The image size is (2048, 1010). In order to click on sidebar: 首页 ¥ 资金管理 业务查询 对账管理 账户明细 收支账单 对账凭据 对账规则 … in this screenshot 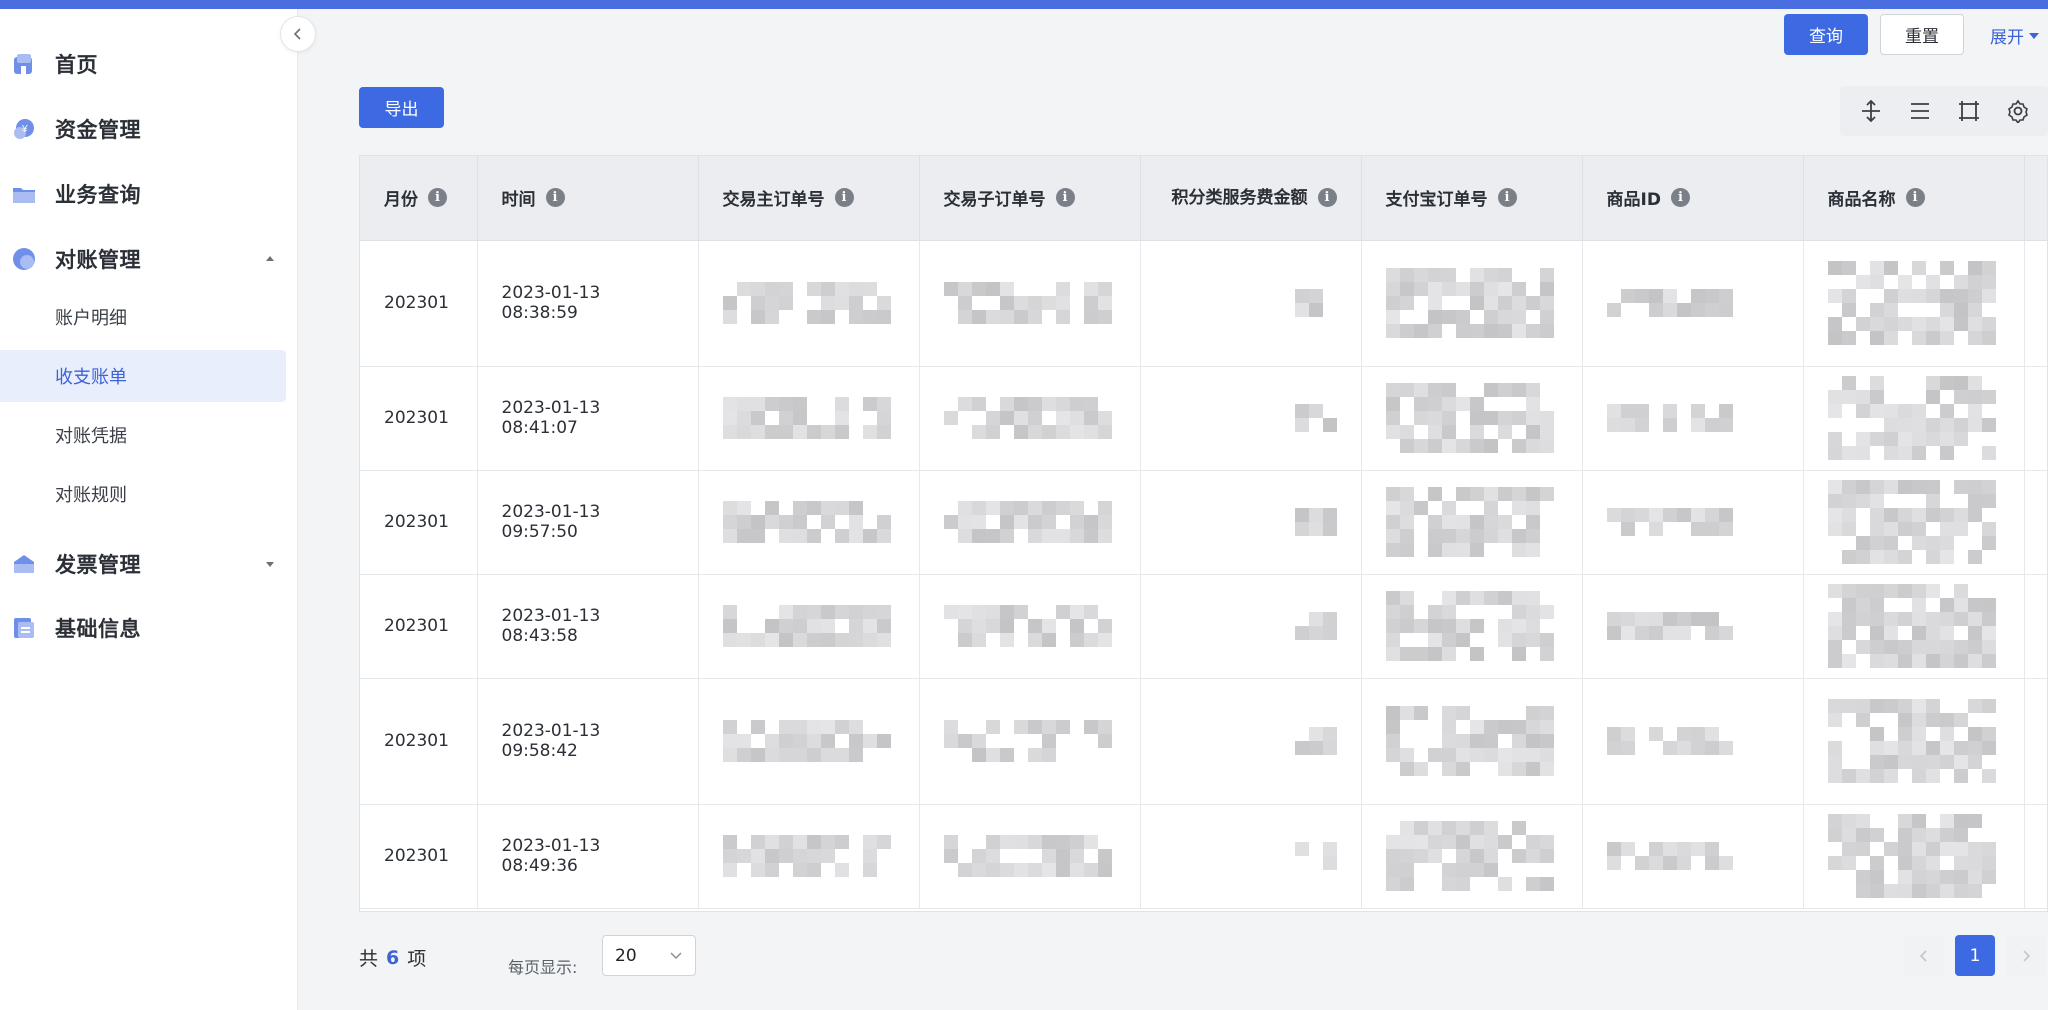, I will do `click(149, 509)`.